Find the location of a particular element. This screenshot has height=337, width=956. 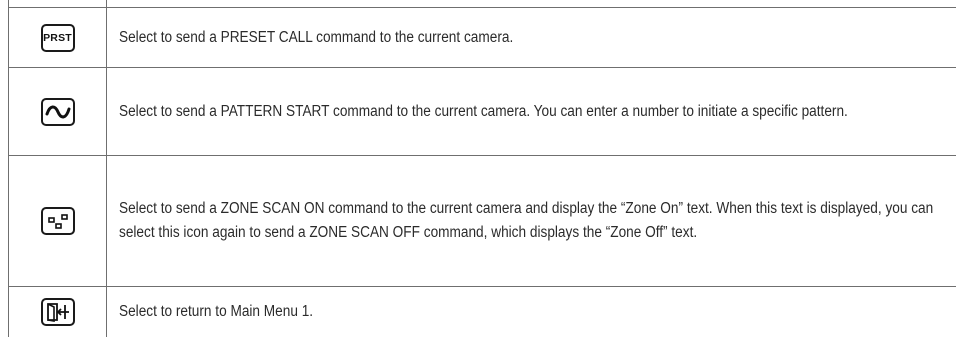

pattern-wave-icon is located at coordinates (57, 111).